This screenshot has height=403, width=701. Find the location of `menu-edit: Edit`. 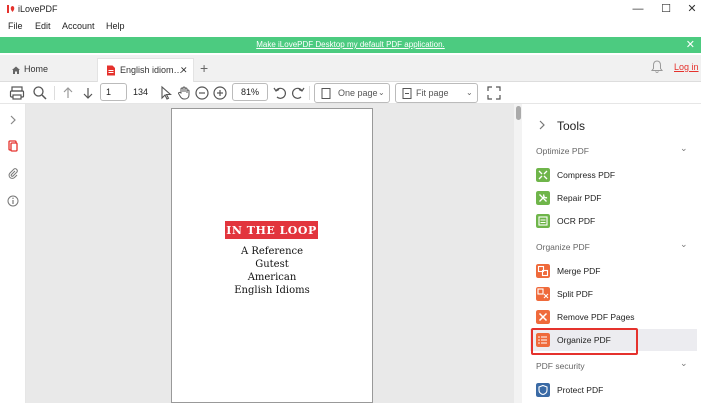

menu-edit: Edit is located at coordinates (43, 26).